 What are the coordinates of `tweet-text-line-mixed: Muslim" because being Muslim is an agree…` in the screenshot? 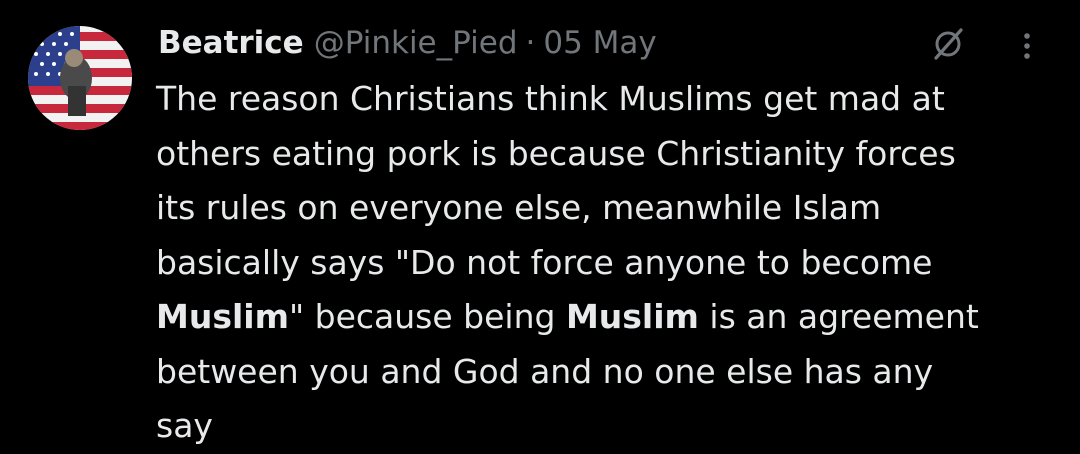 It's located at (606, 317).